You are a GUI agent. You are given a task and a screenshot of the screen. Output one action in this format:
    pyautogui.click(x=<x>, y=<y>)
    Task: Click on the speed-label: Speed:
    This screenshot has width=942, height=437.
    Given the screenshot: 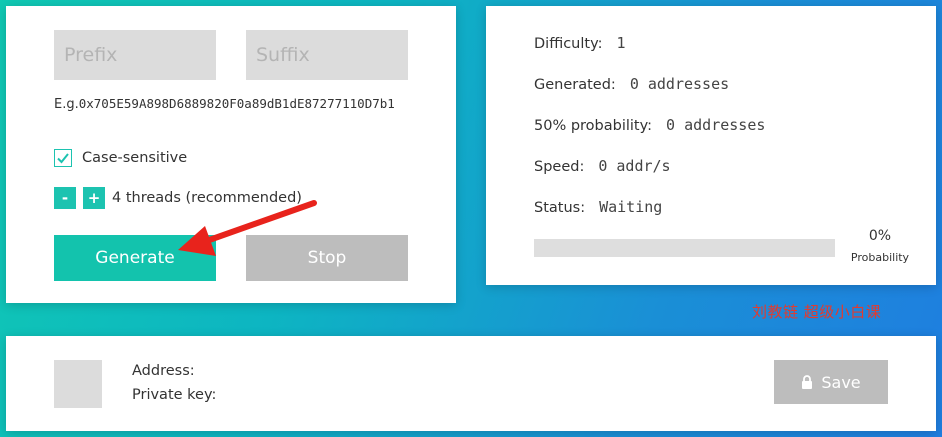 What is the action you would take?
    pyautogui.click(x=559, y=167)
    